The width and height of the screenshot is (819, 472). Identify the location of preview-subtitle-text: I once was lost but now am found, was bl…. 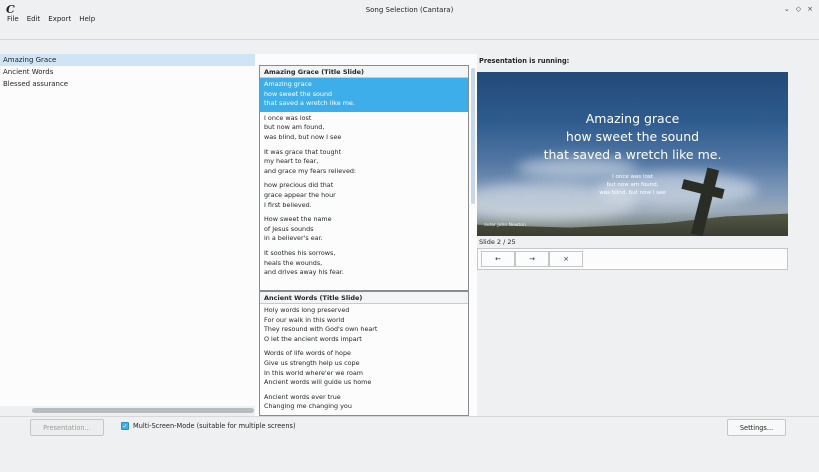
(632, 185).